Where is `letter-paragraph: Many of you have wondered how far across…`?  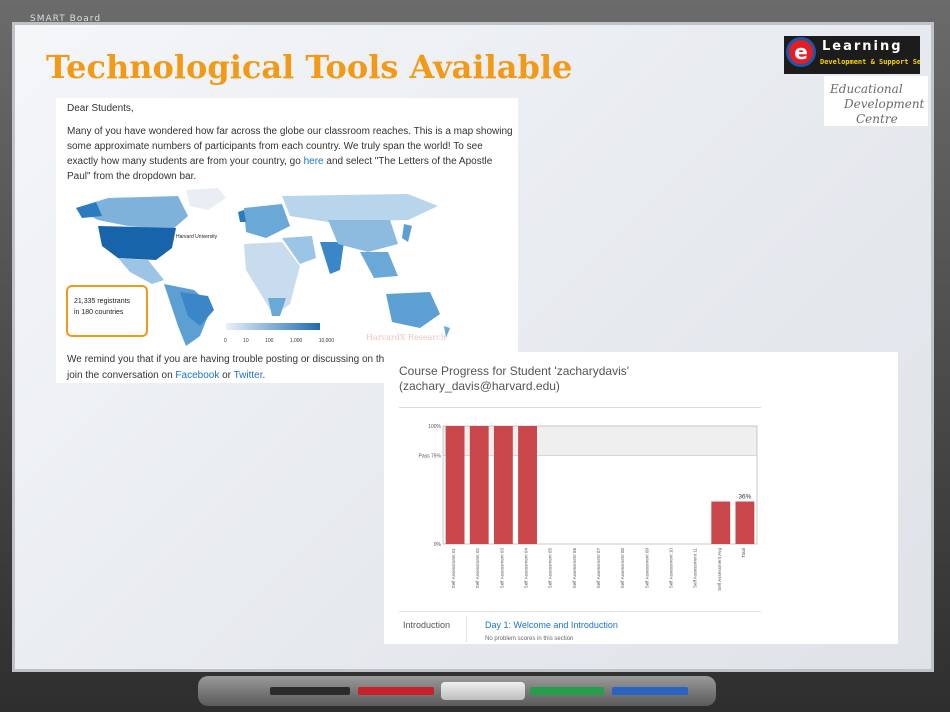 letter-paragraph: Many of you have wondered how far across… is located at coordinates (291, 154).